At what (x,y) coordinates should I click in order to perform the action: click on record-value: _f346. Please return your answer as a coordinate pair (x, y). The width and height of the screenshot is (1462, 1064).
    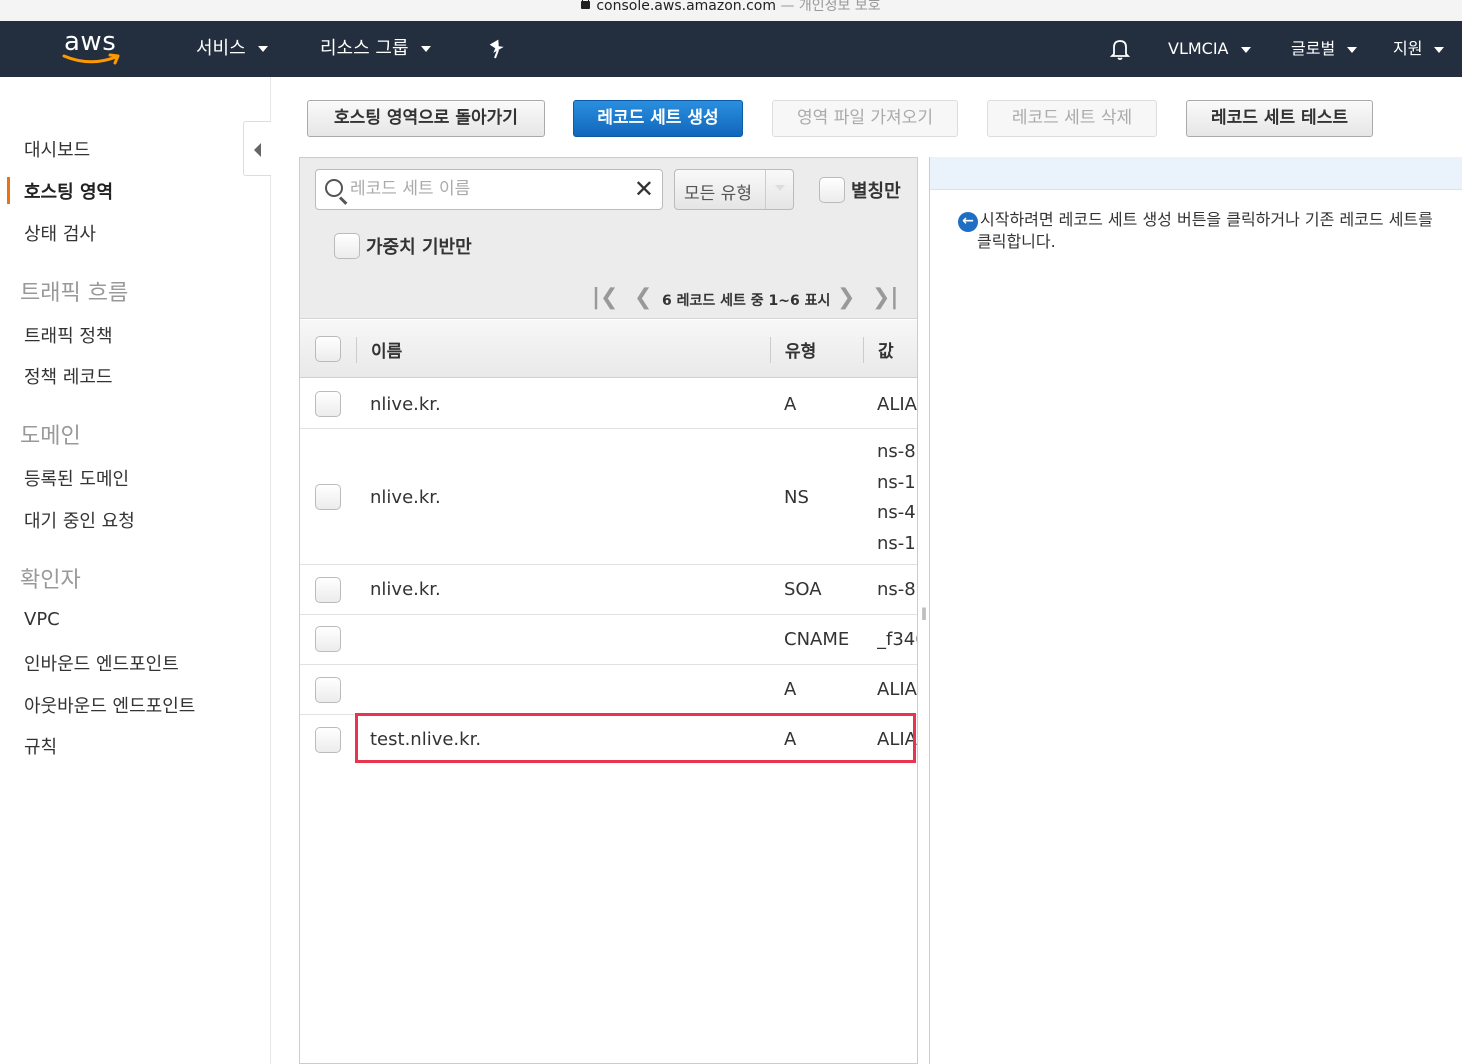
    Looking at the image, I should click on (897, 639).